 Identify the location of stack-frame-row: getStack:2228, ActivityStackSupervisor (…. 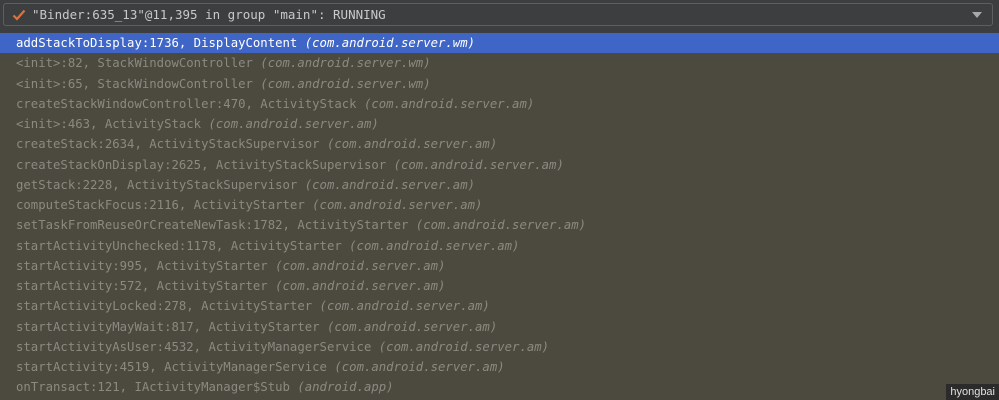
(499, 185).